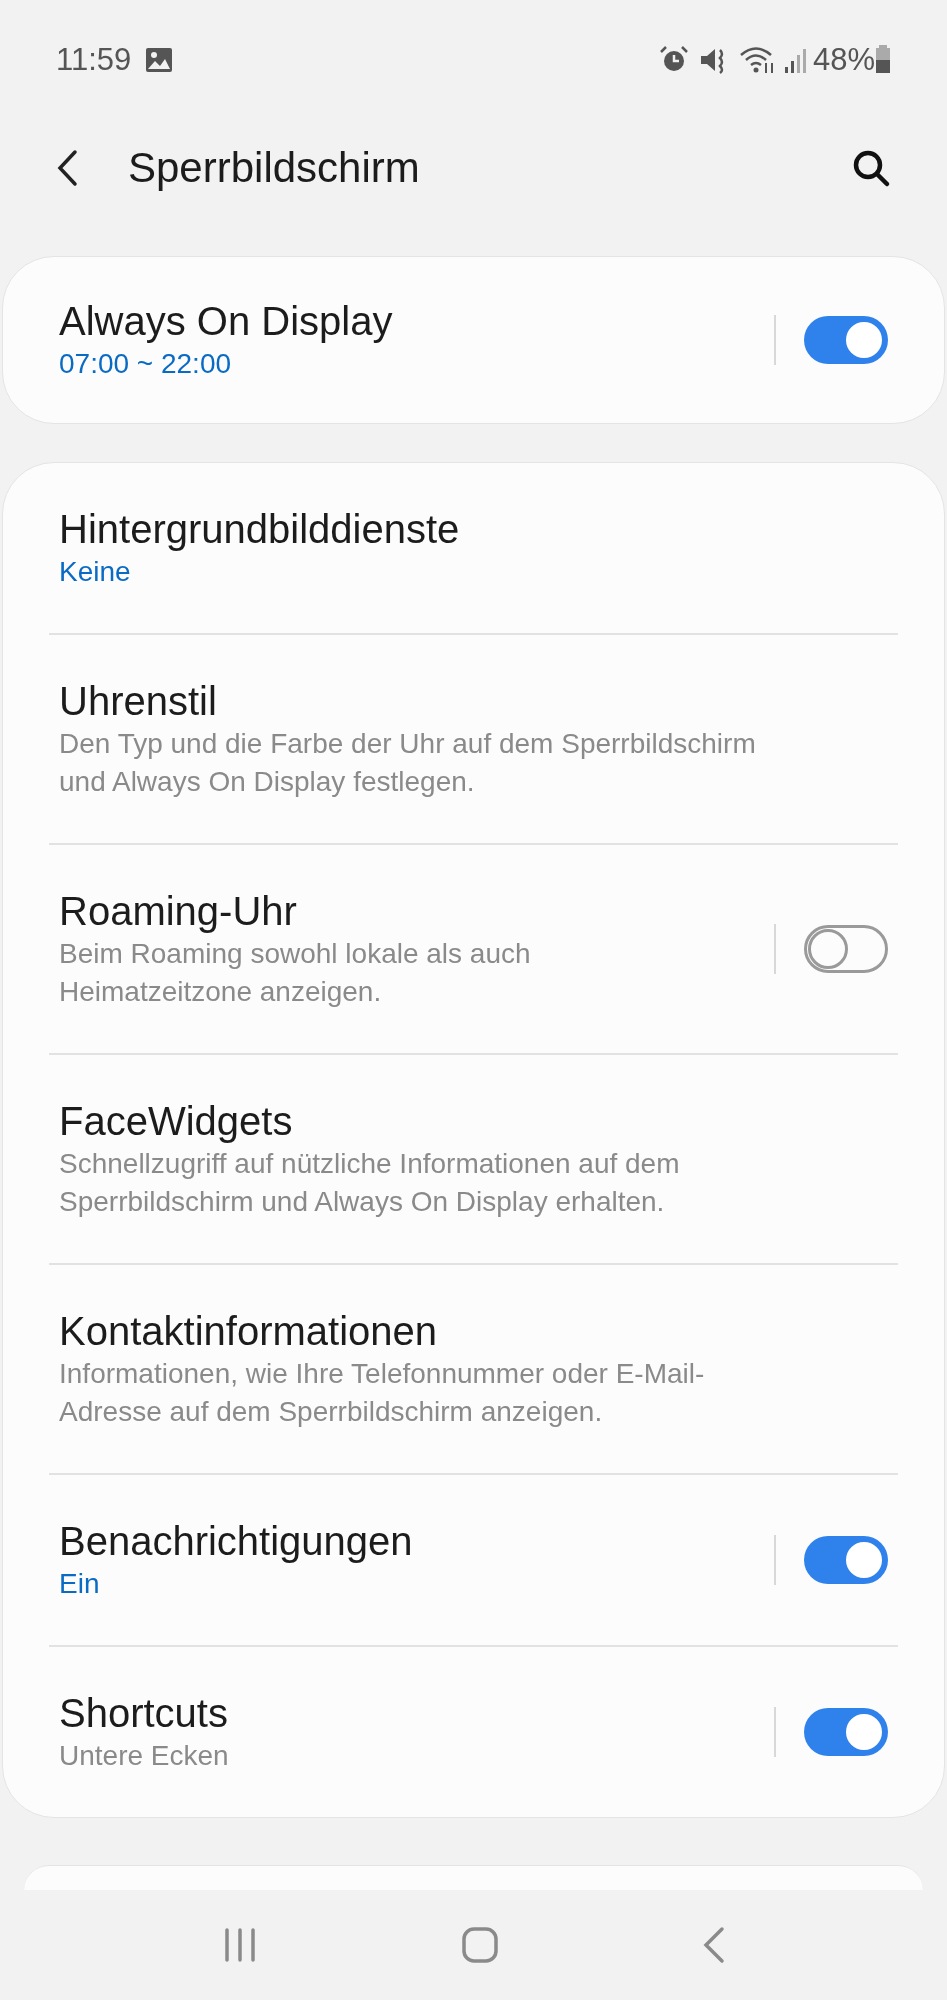  I want to click on setting-title: Uhrenstil, so click(473, 701).